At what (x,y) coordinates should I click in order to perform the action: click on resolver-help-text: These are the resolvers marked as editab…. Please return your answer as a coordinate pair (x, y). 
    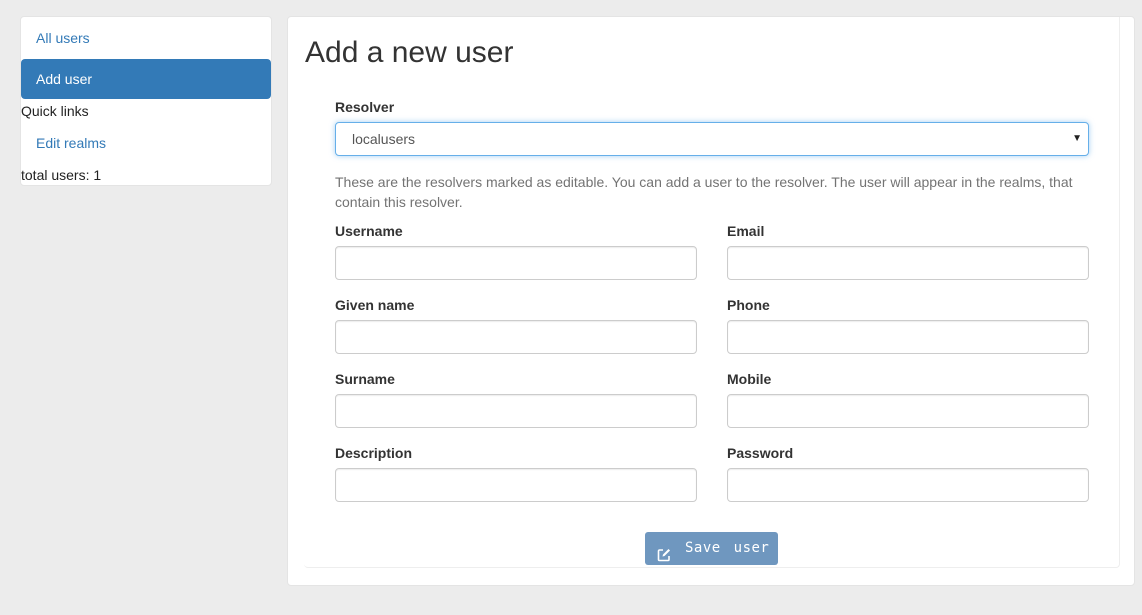
    Looking at the image, I should click on (704, 192).